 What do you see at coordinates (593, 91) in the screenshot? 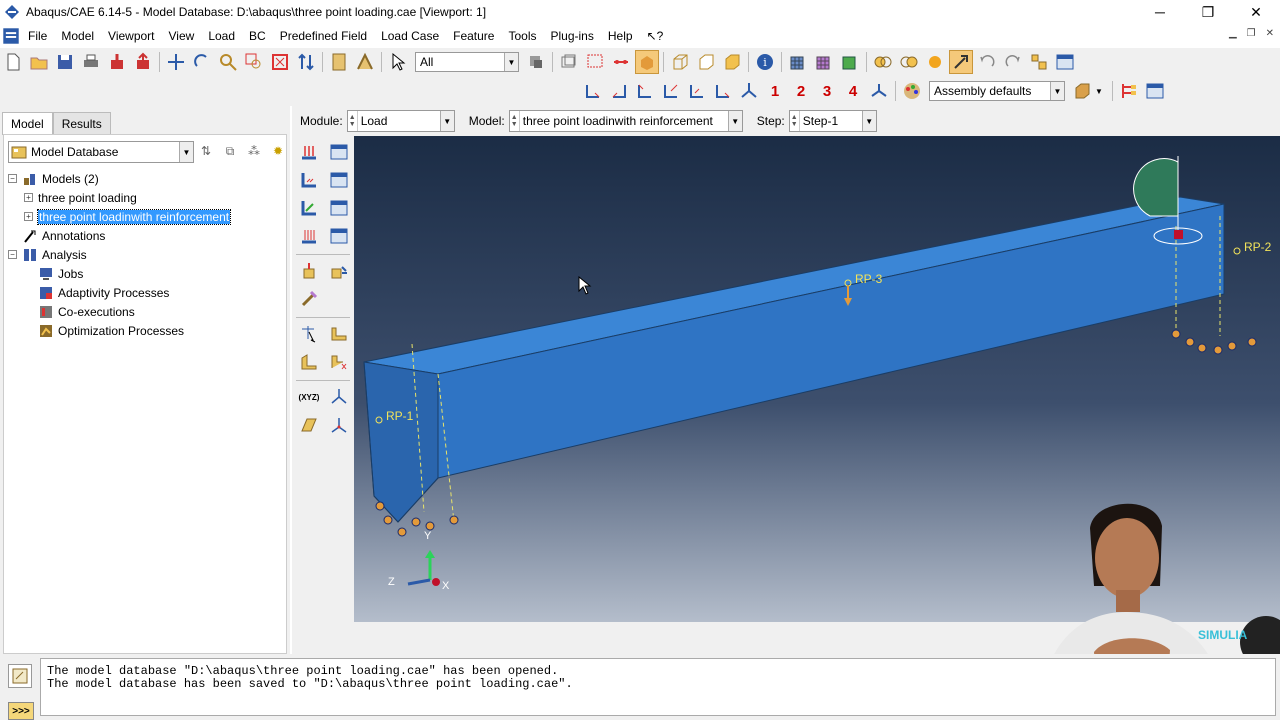
I see `view-front-icon` at bounding box center [593, 91].